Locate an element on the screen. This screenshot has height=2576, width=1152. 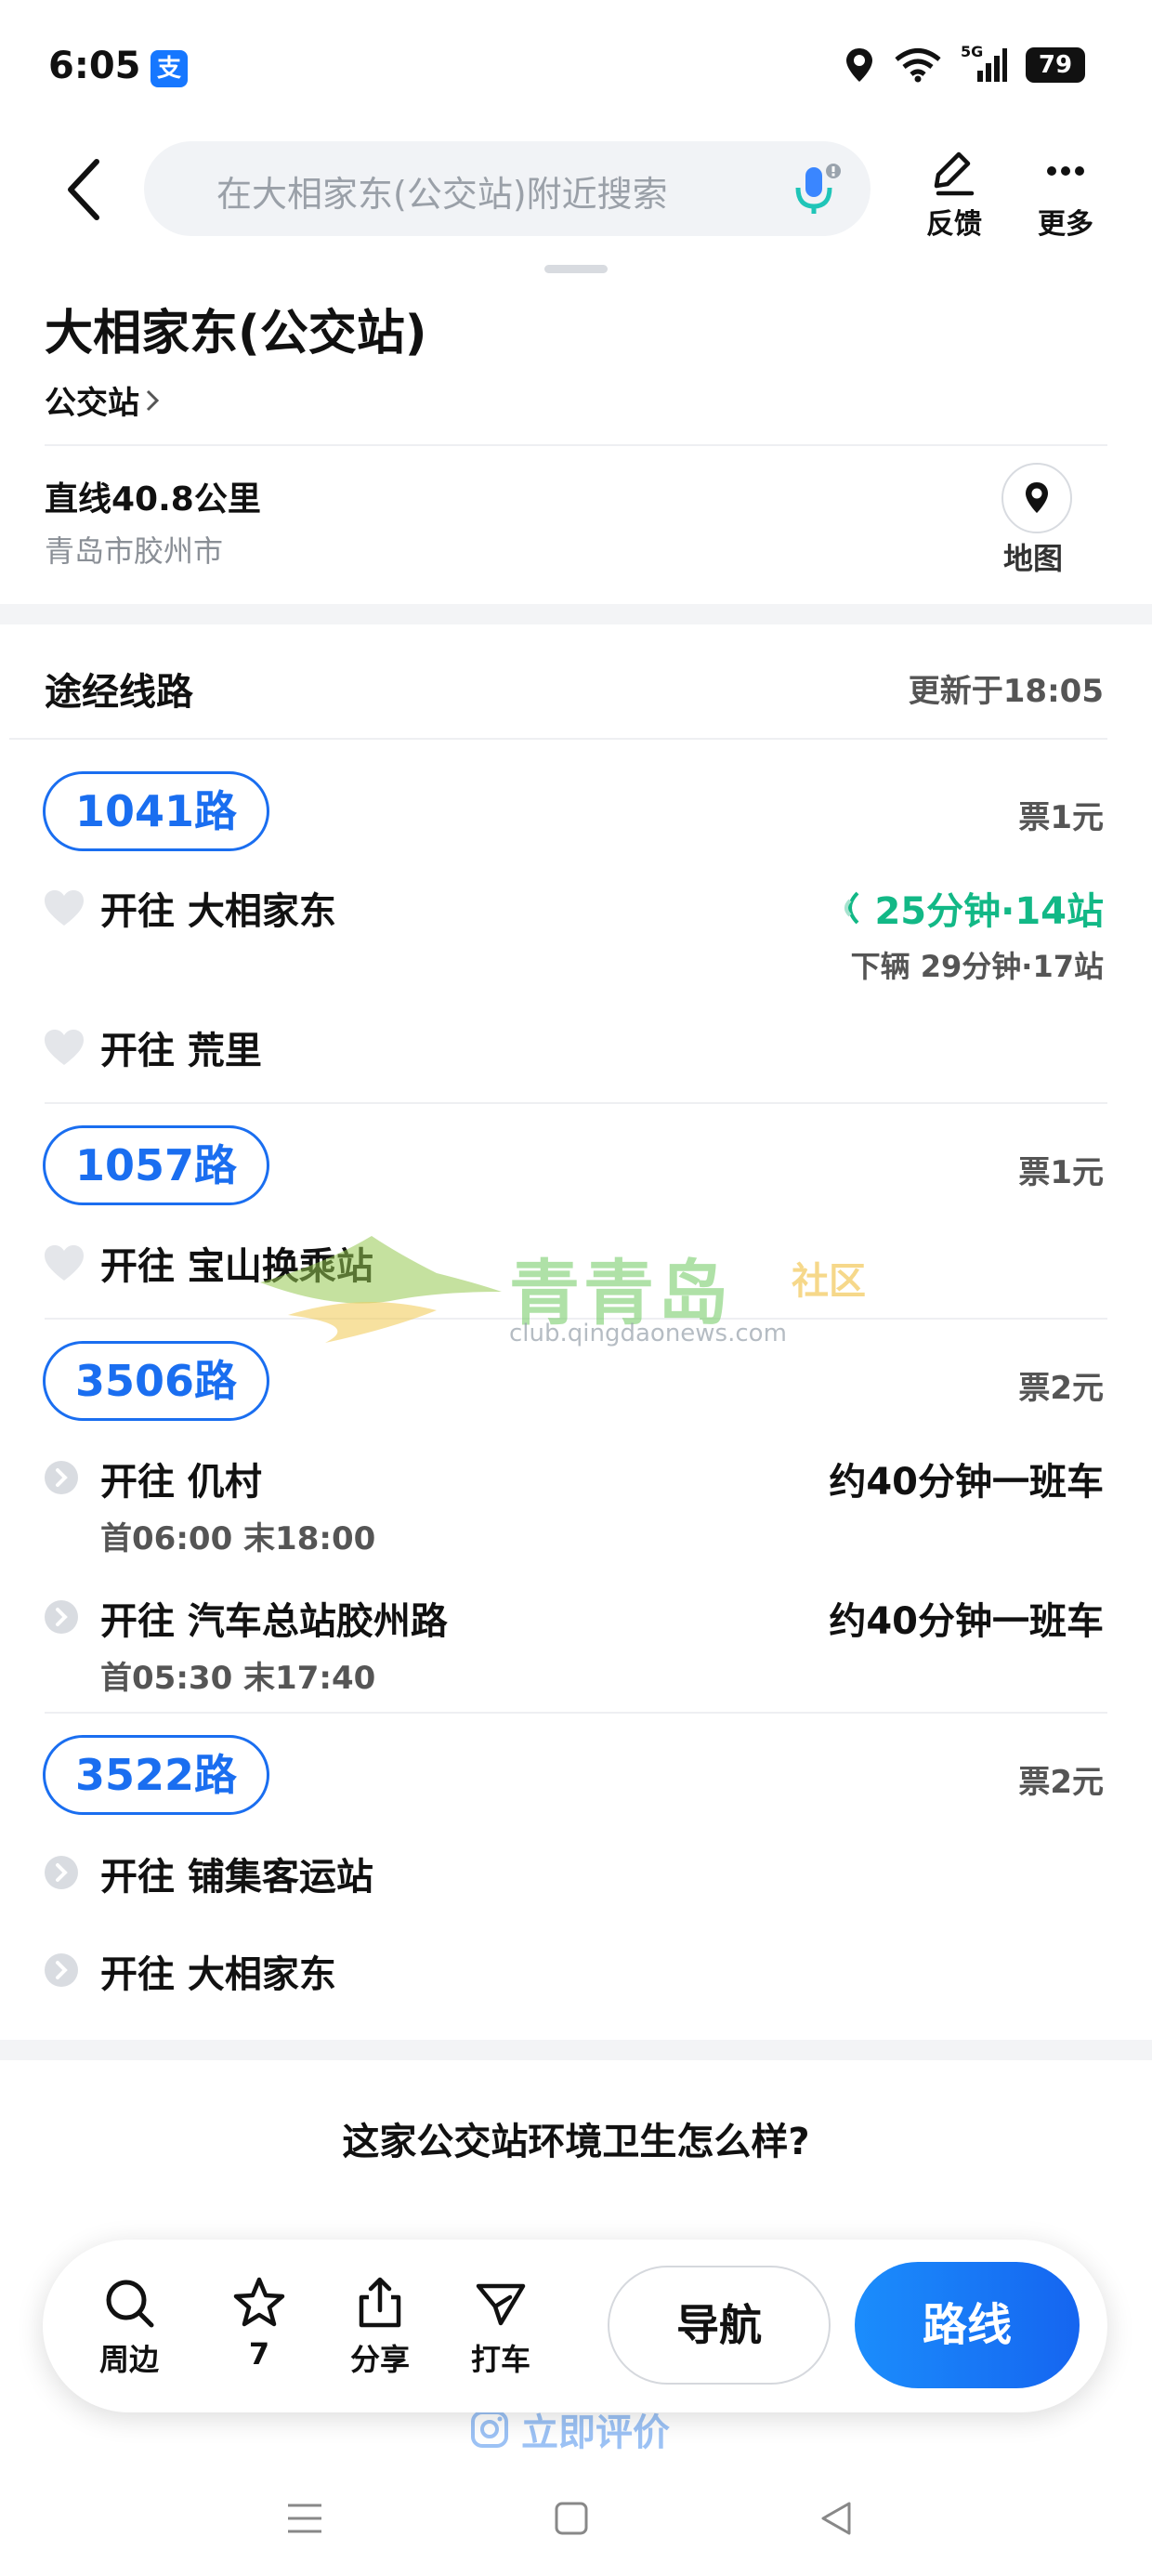
home-icon is located at coordinates (571, 2518).